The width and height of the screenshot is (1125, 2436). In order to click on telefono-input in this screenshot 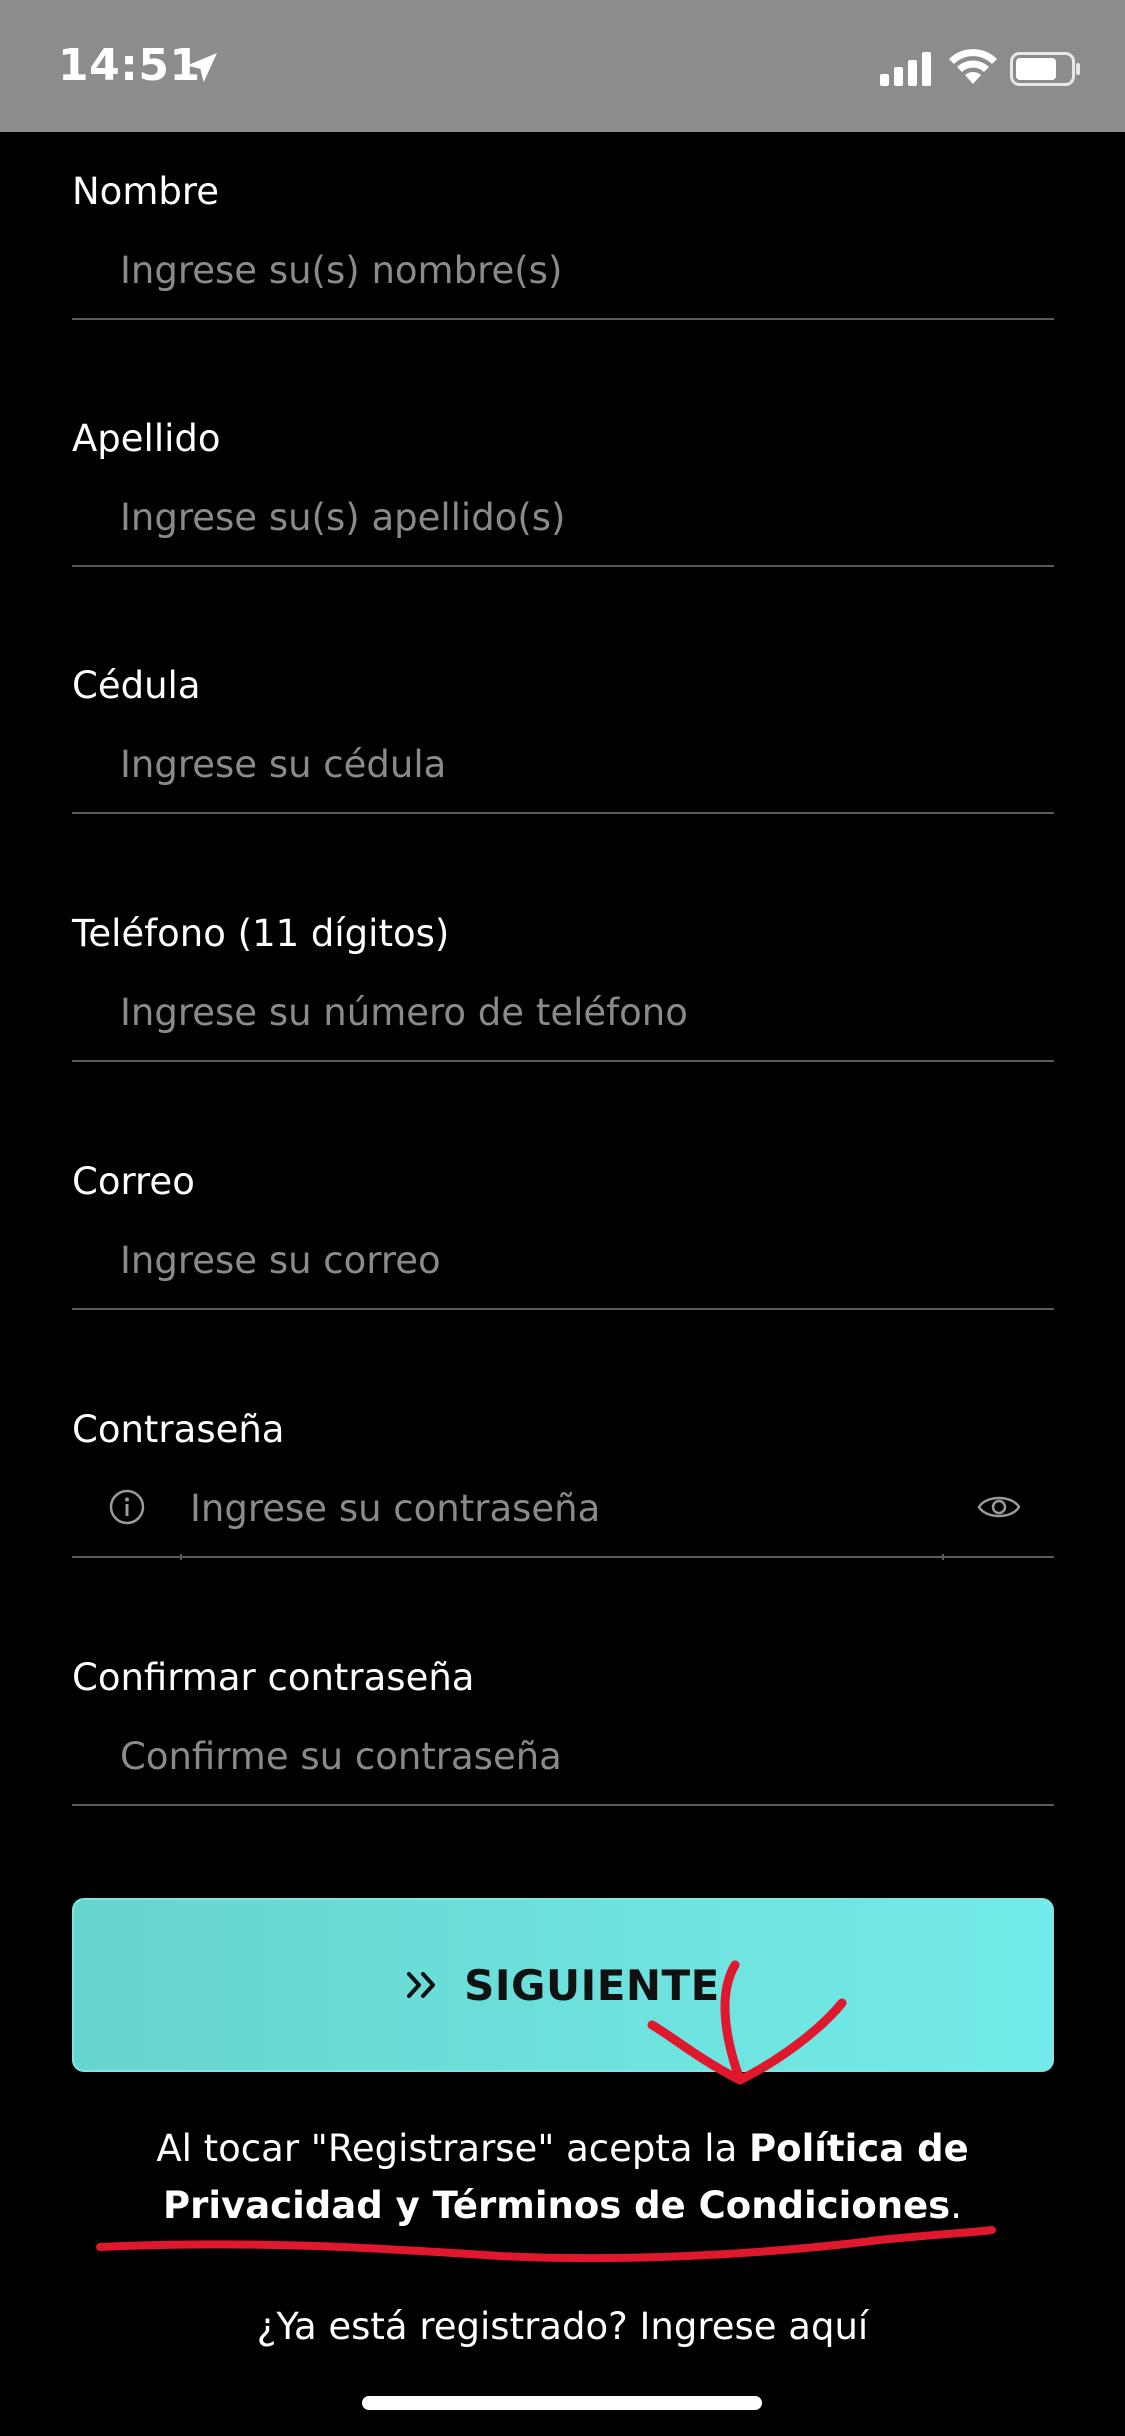, I will do `click(560, 1012)`.